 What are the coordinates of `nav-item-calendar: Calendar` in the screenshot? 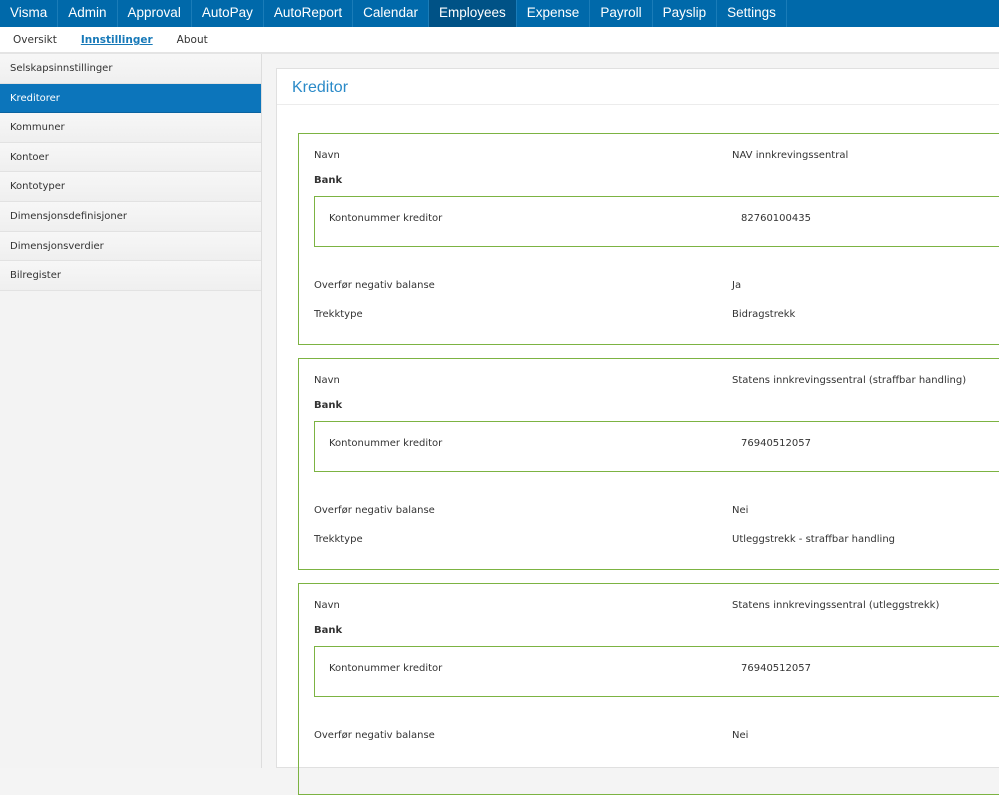 It's located at (391, 13).